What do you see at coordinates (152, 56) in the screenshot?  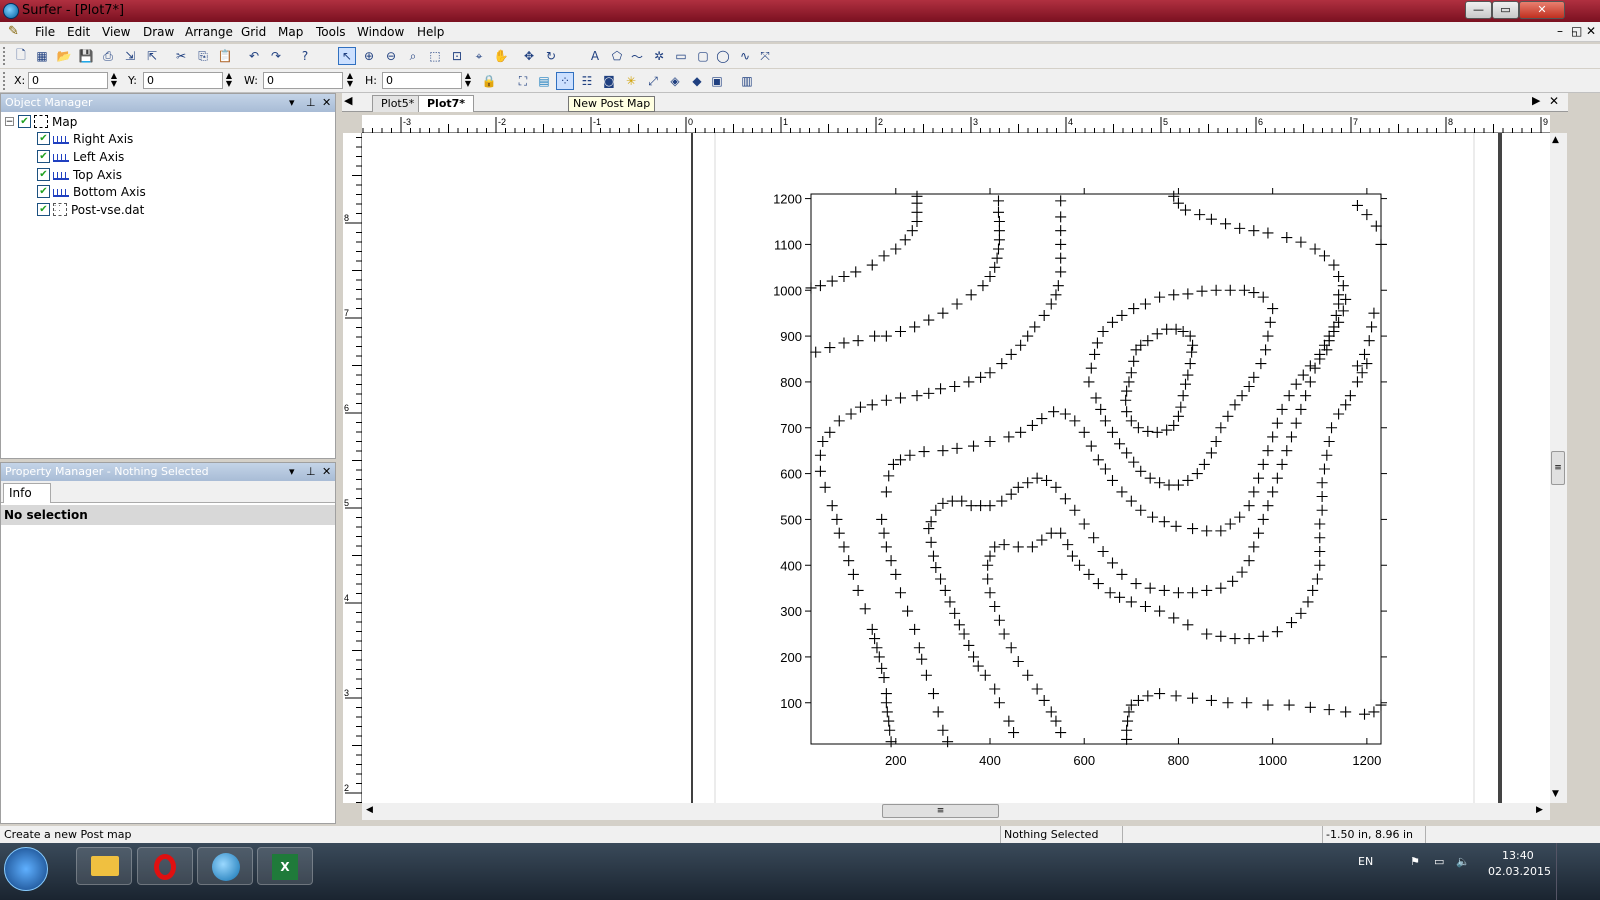 I see `export-icon: ⇱` at bounding box center [152, 56].